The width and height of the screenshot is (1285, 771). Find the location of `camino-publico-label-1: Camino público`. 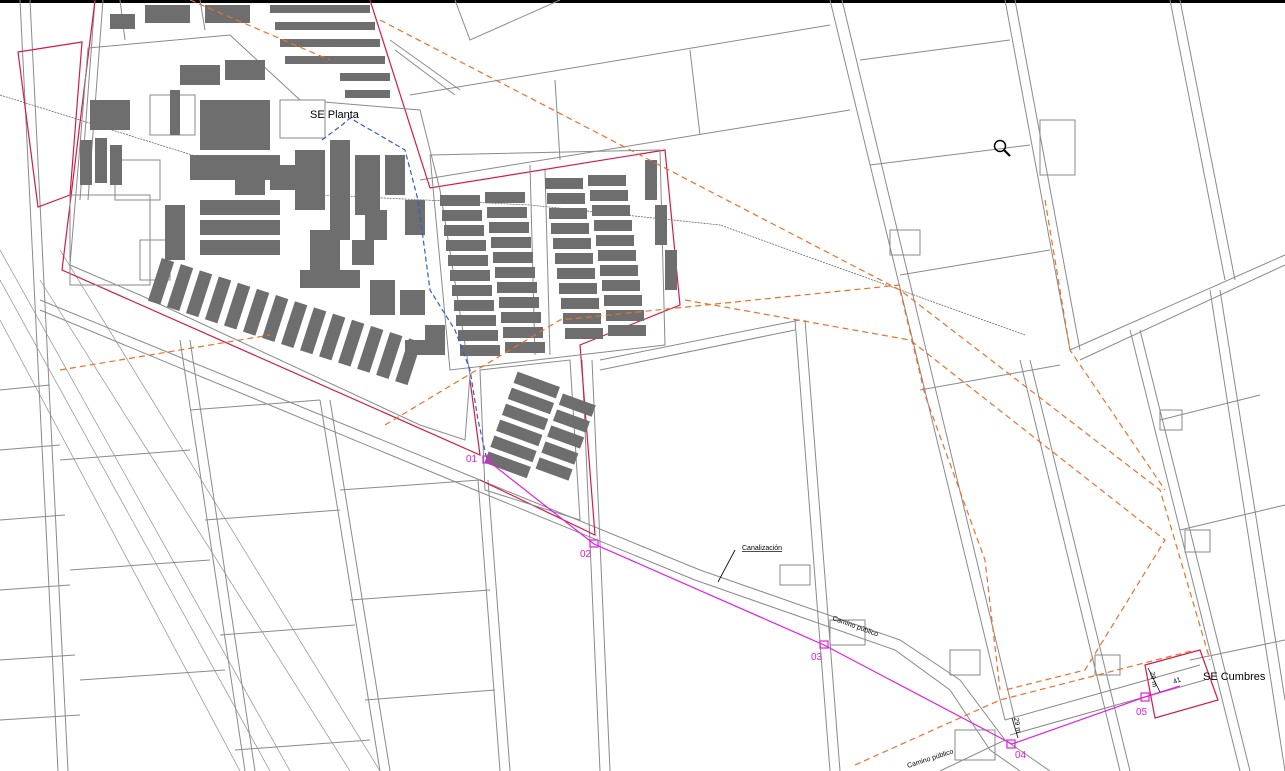

camino-publico-label-1: Camino público is located at coordinates (855, 626).